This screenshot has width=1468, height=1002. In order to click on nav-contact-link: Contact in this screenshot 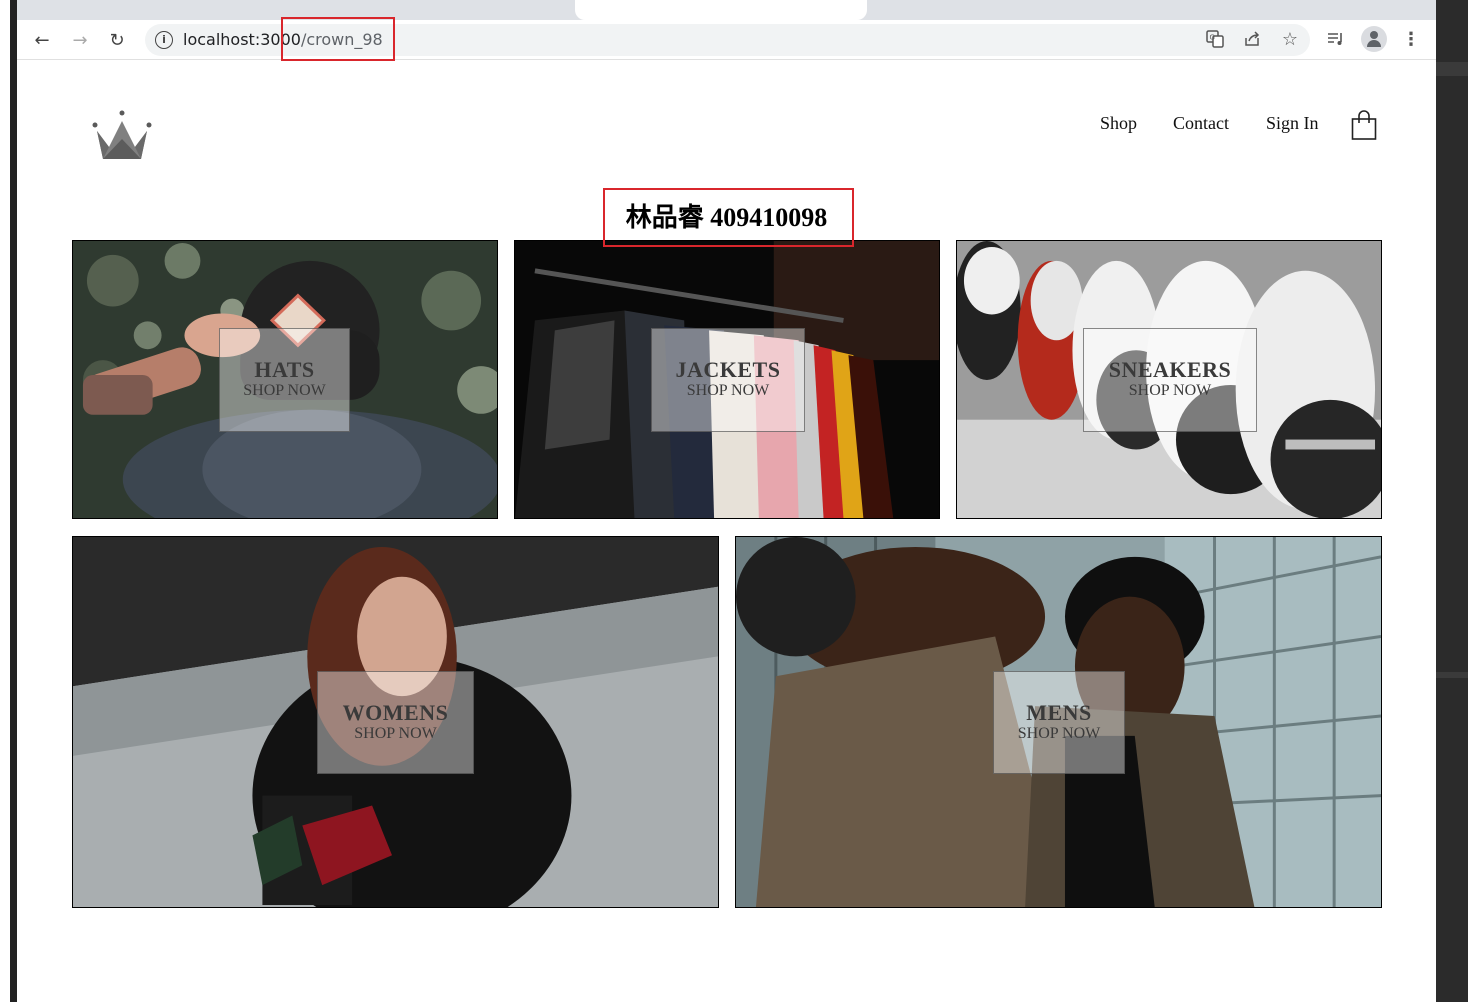, I will do `click(1201, 123)`.